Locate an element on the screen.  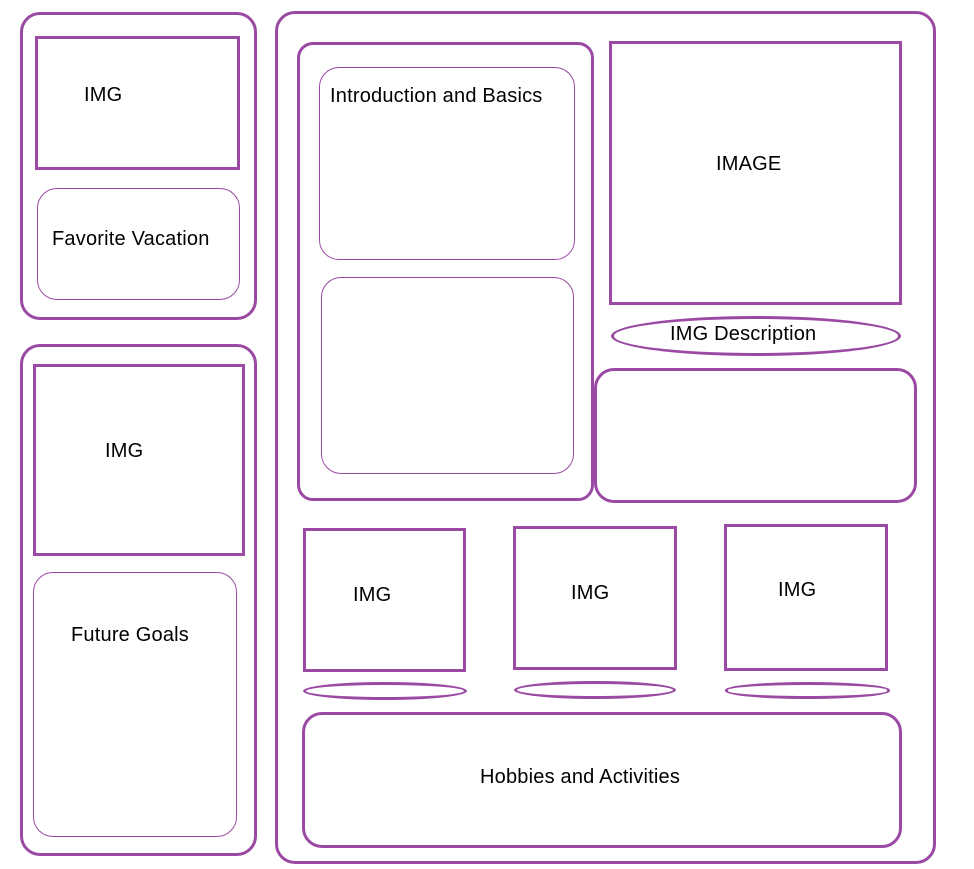
image-caption-box is located at coordinates (755, 435).